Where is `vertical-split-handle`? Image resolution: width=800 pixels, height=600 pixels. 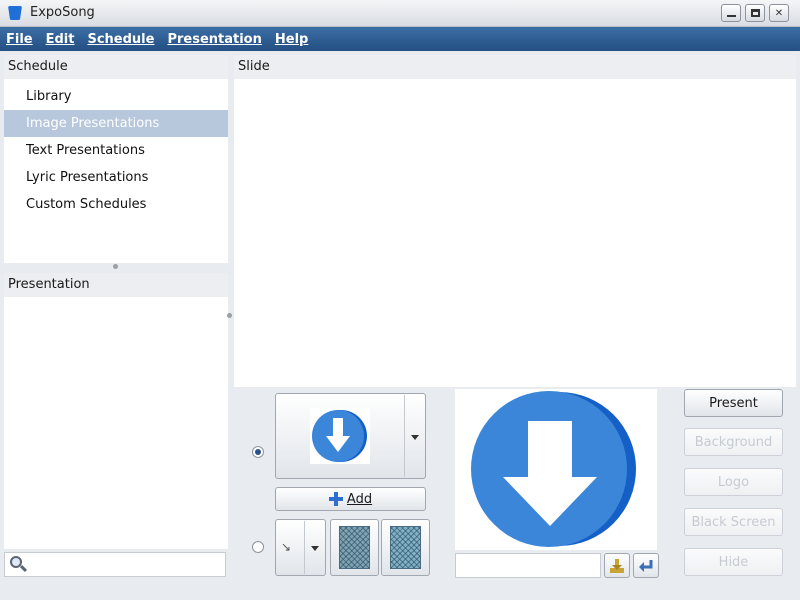
vertical-split-handle is located at coordinates (229, 315).